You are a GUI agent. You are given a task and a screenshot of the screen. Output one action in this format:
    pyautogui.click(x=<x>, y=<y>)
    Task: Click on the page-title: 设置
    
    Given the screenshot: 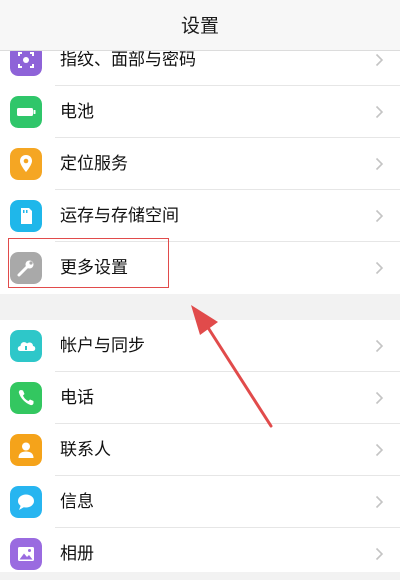 What is the action you would take?
    pyautogui.click(x=199, y=26)
    